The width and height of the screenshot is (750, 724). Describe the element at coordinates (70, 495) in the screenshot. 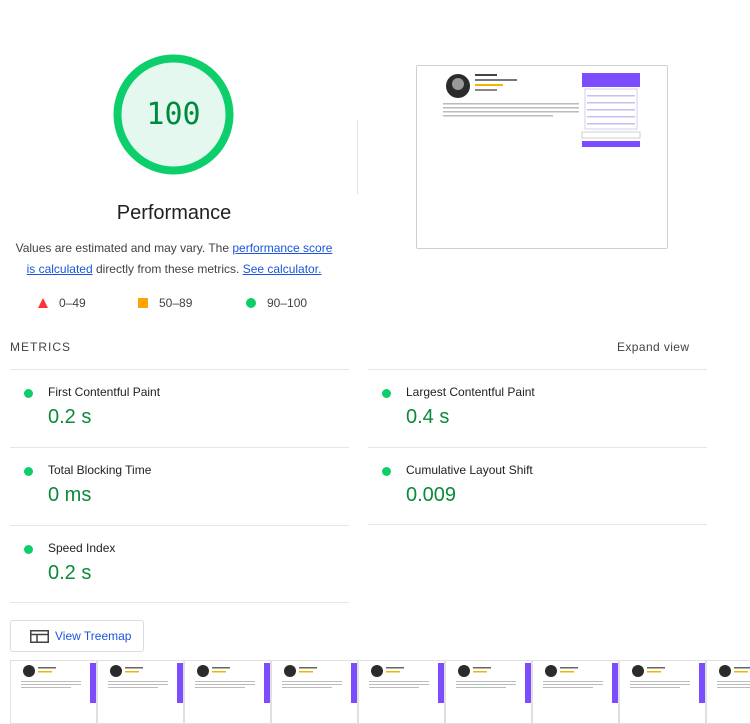

I see `metric-value: 0 ms` at that location.